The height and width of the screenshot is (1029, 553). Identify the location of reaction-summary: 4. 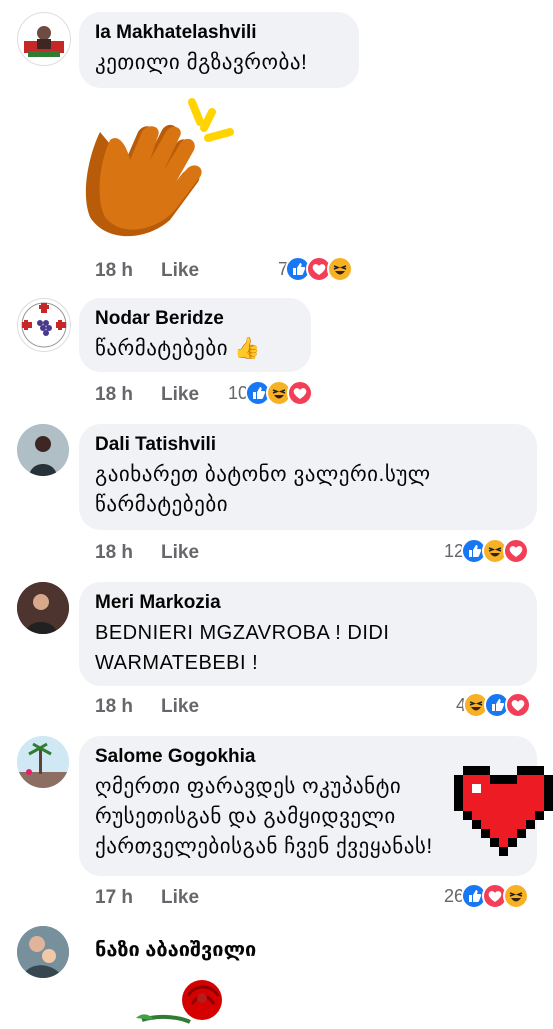
(494, 705).